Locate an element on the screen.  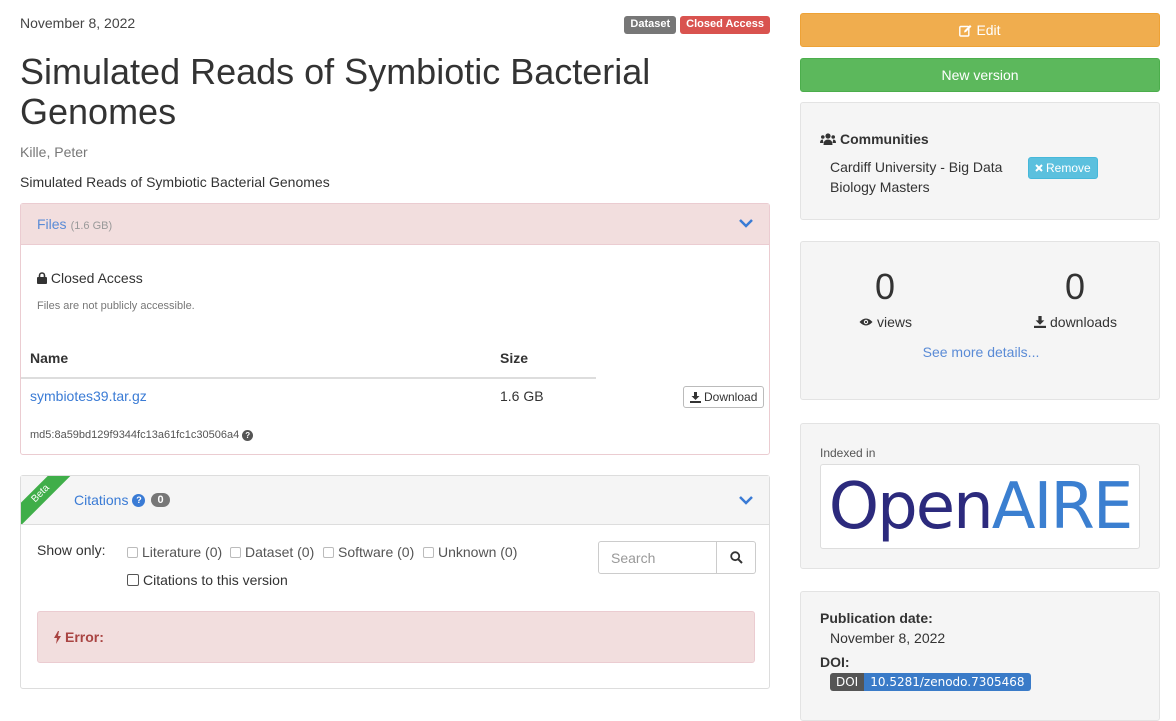
new-version-label: New version is located at coordinates (980, 75).